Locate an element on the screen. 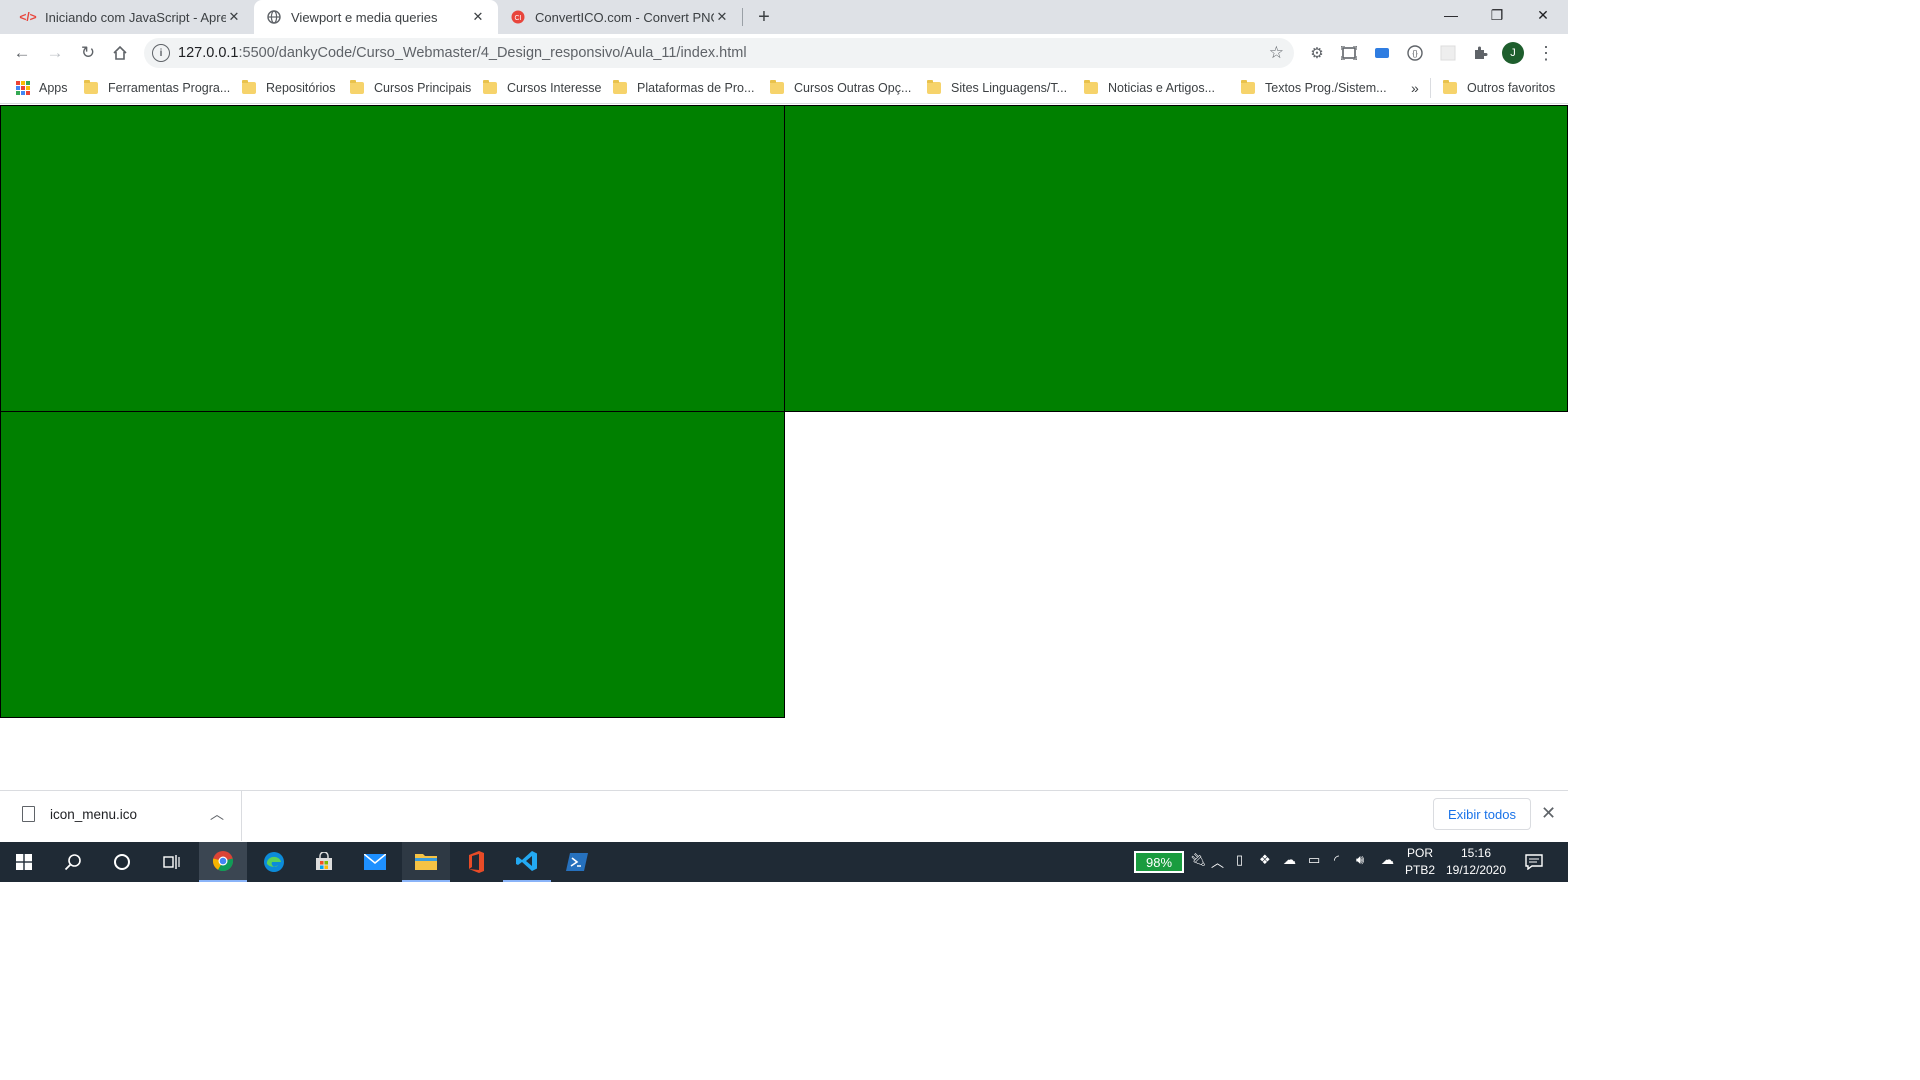  bookmarks-overflow-button: » is located at coordinates (1415, 88).